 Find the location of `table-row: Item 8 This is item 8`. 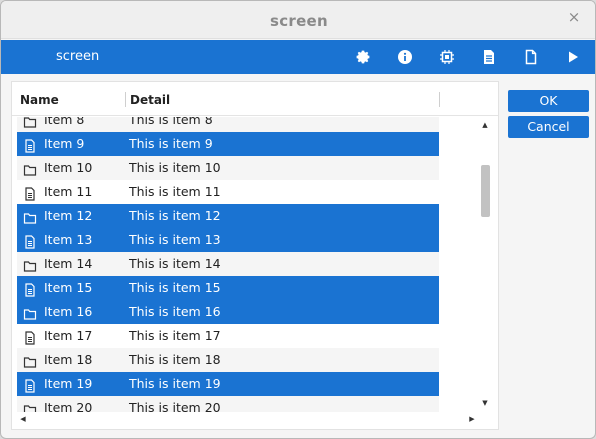

table-row: Item 8 This is item 8 is located at coordinates (228, 124).